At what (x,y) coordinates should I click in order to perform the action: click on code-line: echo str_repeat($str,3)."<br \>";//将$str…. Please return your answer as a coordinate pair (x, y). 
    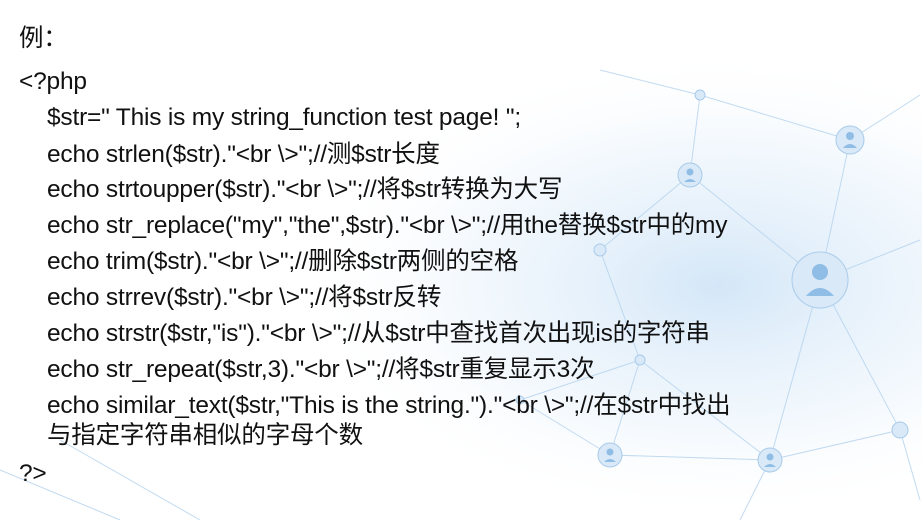
    Looking at the image, I should click on (321, 369).